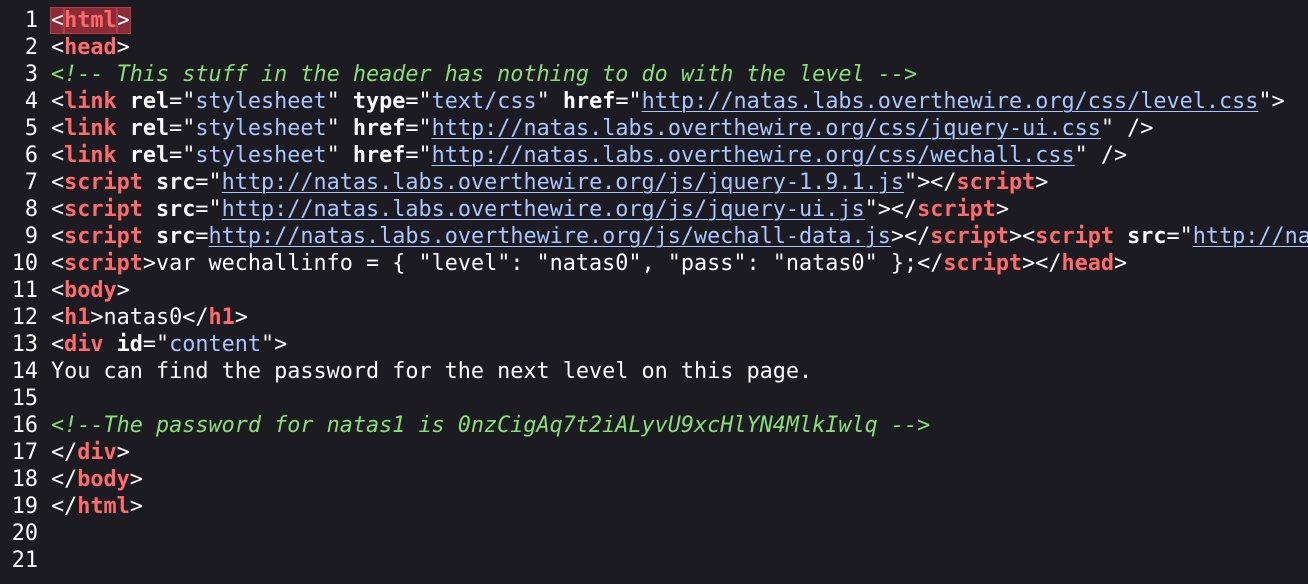 The image size is (1308, 584). What do you see at coordinates (891, 209) in the screenshot?
I see `code-text: "></` at bounding box center [891, 209].